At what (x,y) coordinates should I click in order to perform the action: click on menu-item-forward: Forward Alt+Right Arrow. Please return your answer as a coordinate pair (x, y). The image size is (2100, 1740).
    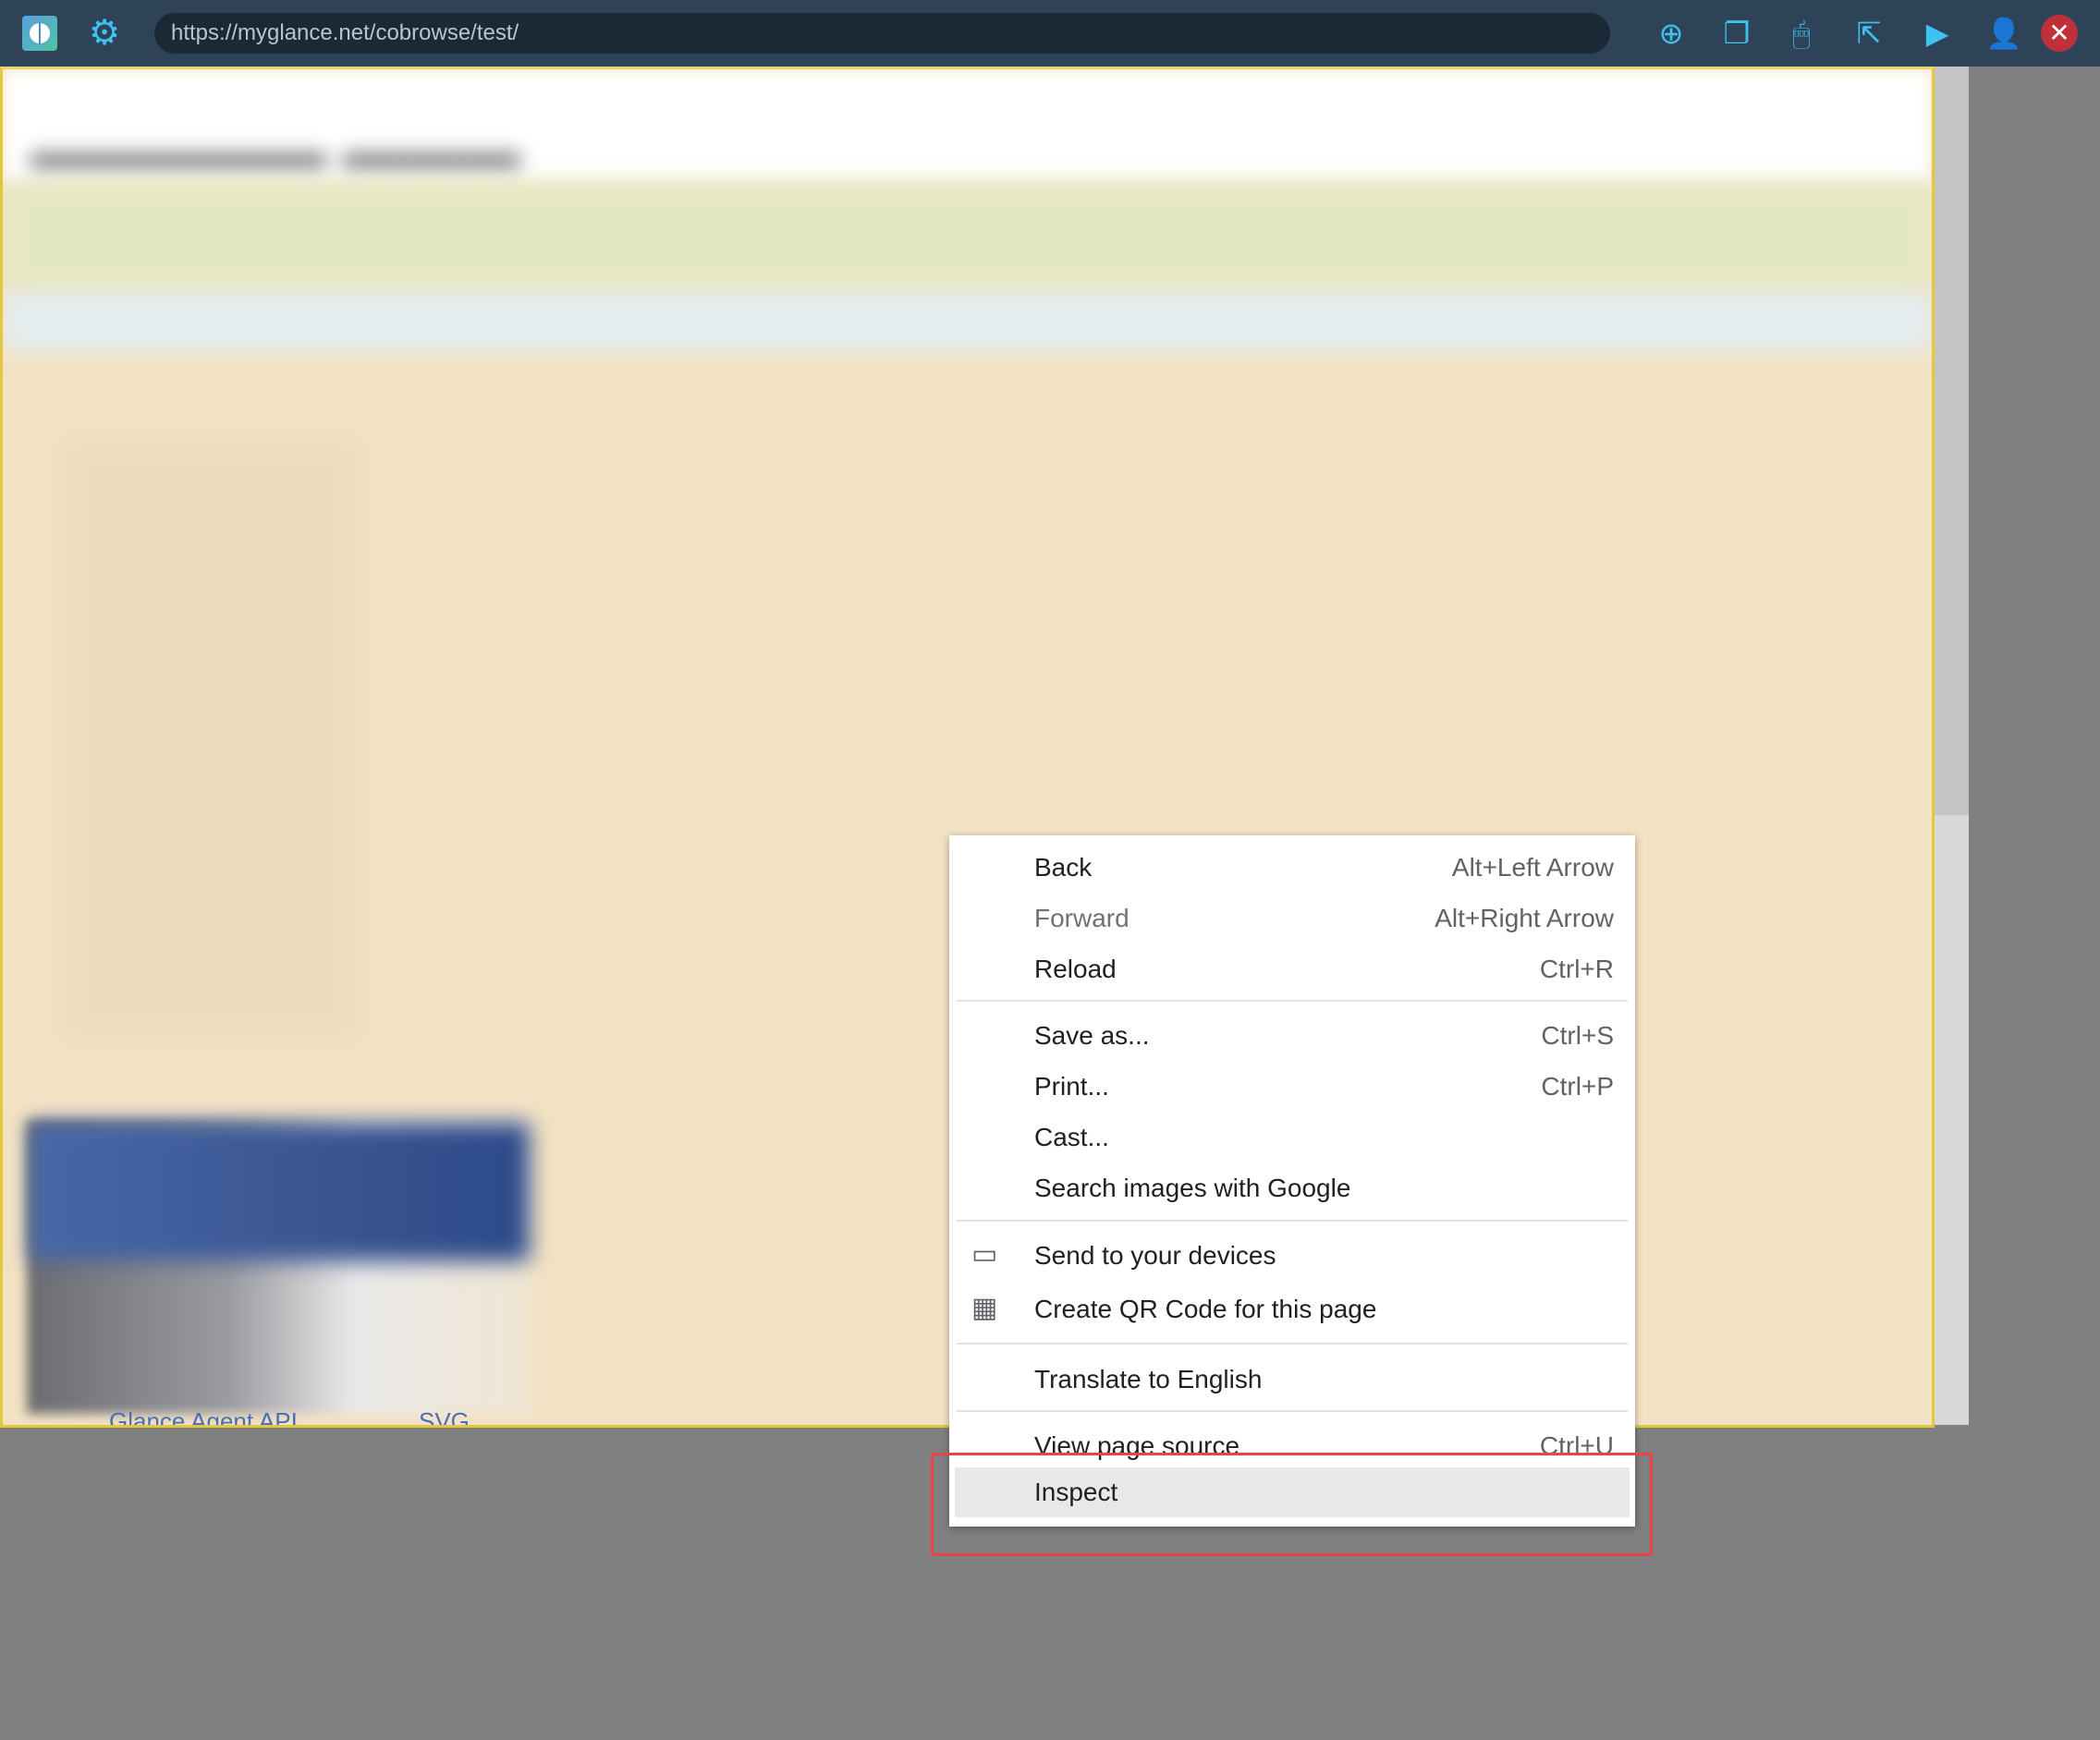
    Looking at the image, I should click on (1292, 918).